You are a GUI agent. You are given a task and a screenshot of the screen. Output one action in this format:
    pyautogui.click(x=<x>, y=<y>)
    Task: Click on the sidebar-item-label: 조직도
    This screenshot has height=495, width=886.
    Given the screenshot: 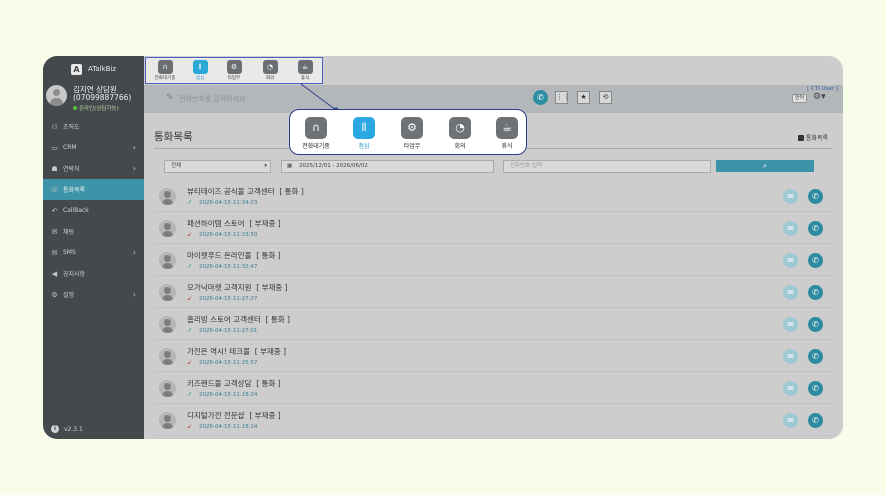 What is the action you would take?
    pyautogui.click(x=71, y=127)
    